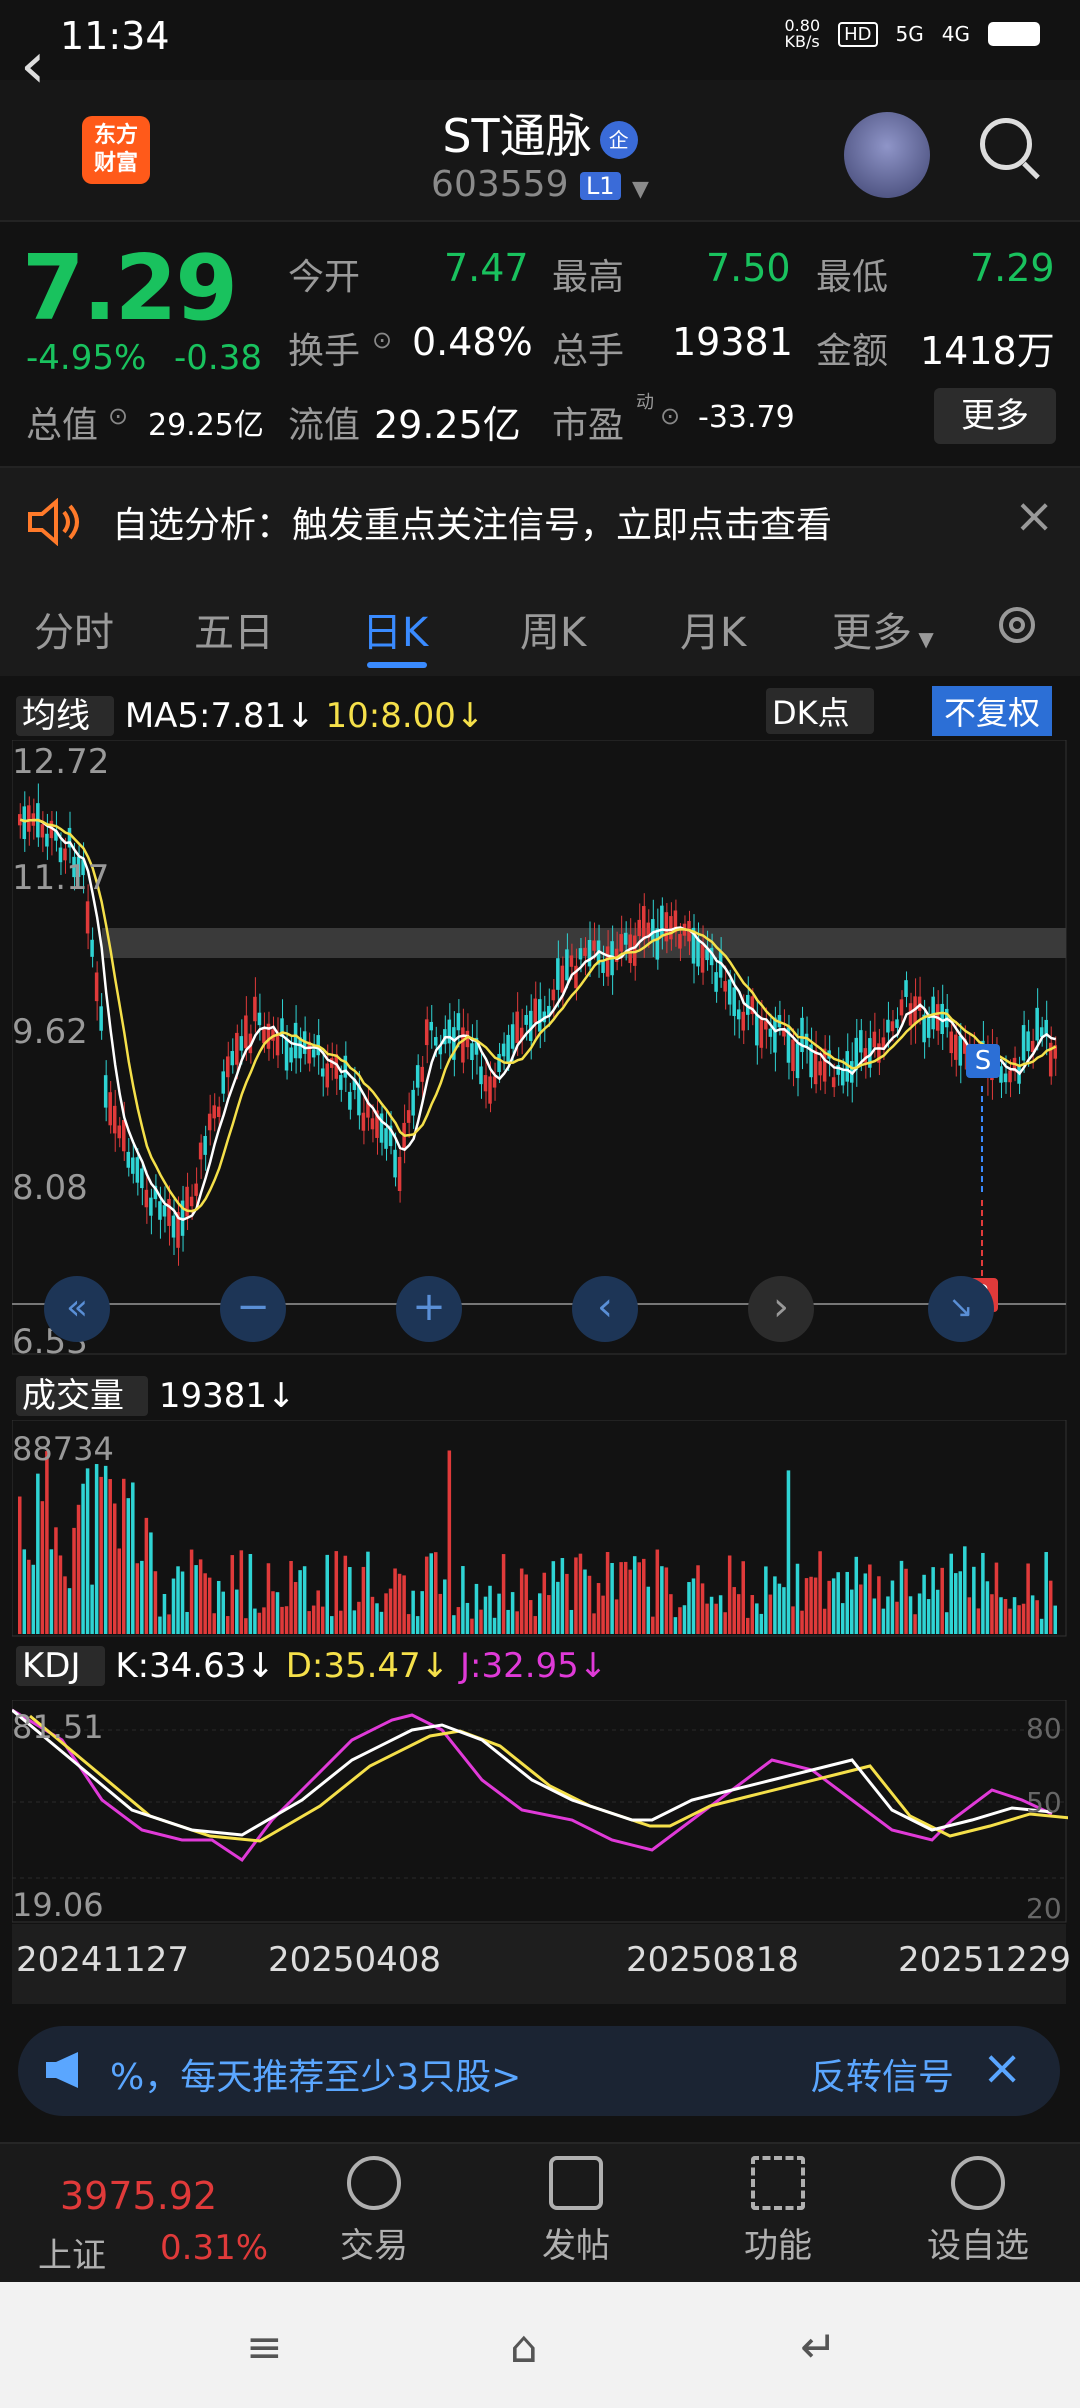 This screenshot has height=2408, width=1080. What do you see at coordinates (524, 2347) in the screenshot?
I see `home-icon: ⌂` at bounding box center [524, 2347].